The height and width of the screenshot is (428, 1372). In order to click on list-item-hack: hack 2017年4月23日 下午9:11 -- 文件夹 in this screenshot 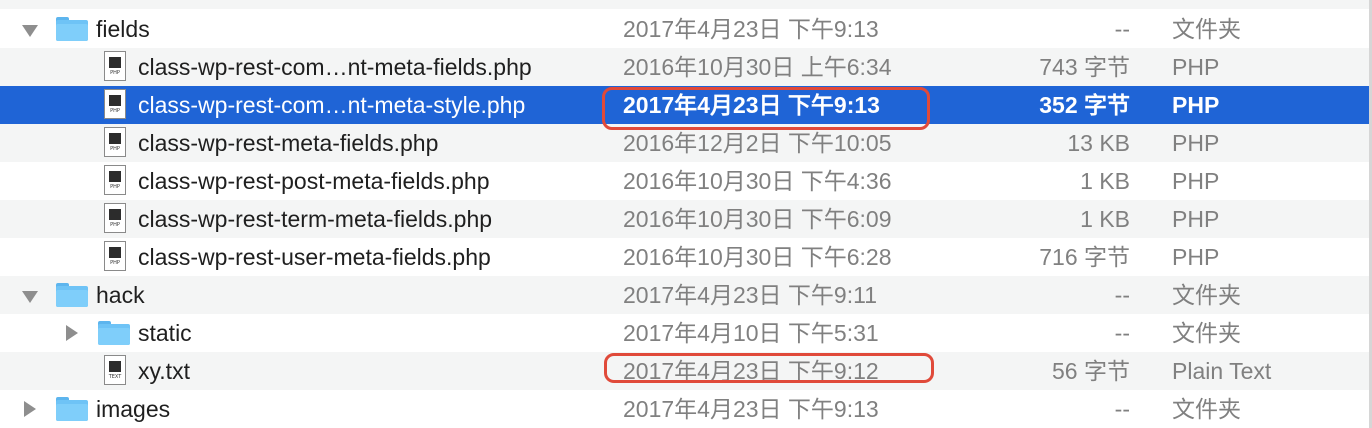, I will do `click(686, 295)`.